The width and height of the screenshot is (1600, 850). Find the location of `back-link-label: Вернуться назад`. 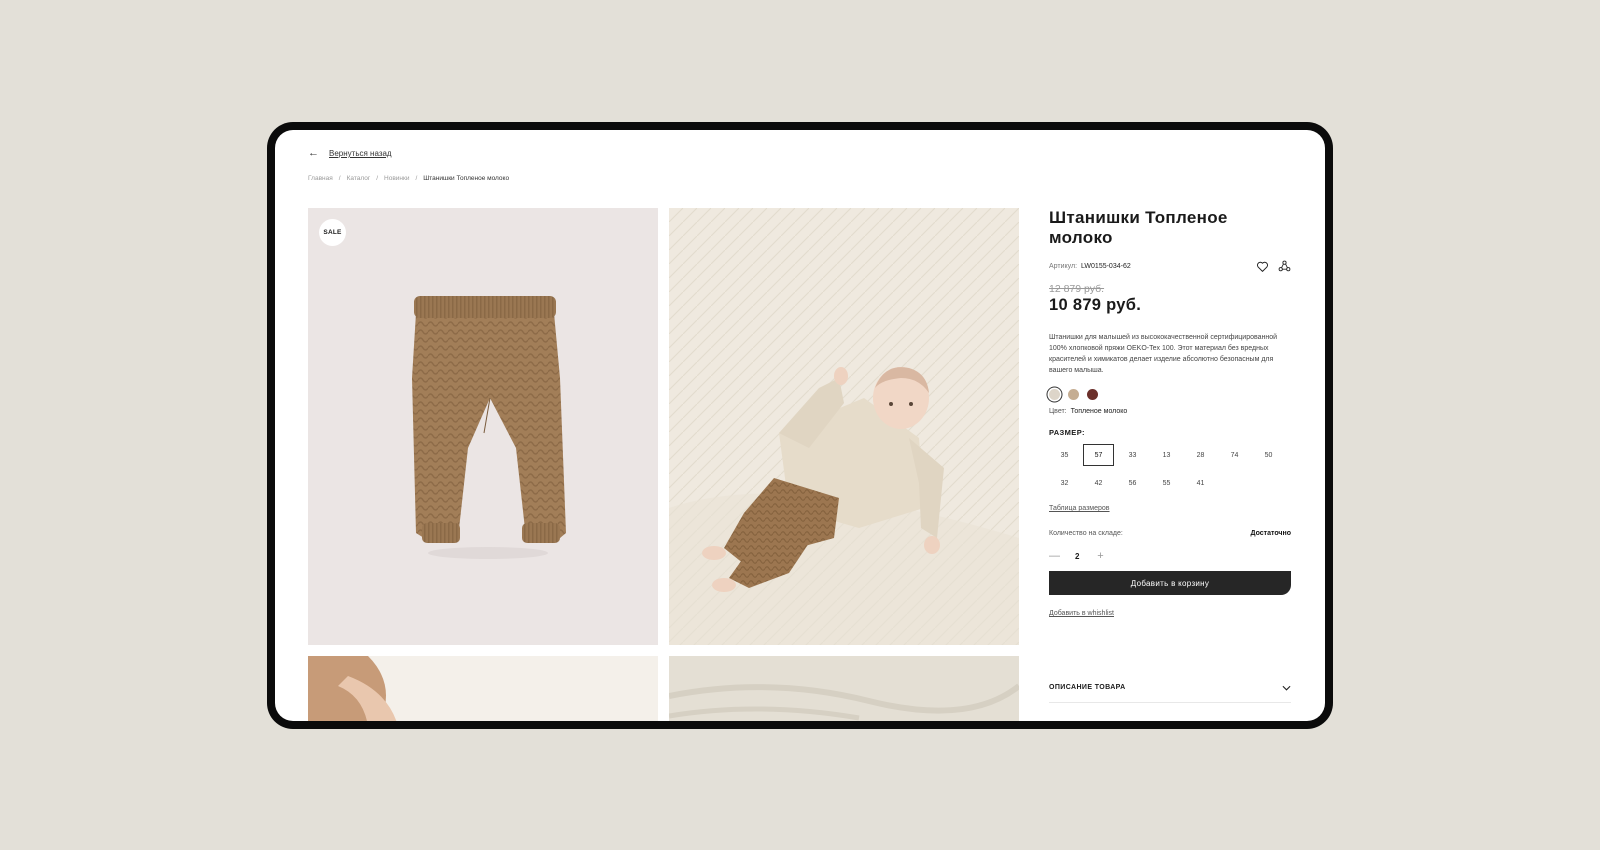

back-link-label: Вернуться назад is located at coordinates (360, 153).